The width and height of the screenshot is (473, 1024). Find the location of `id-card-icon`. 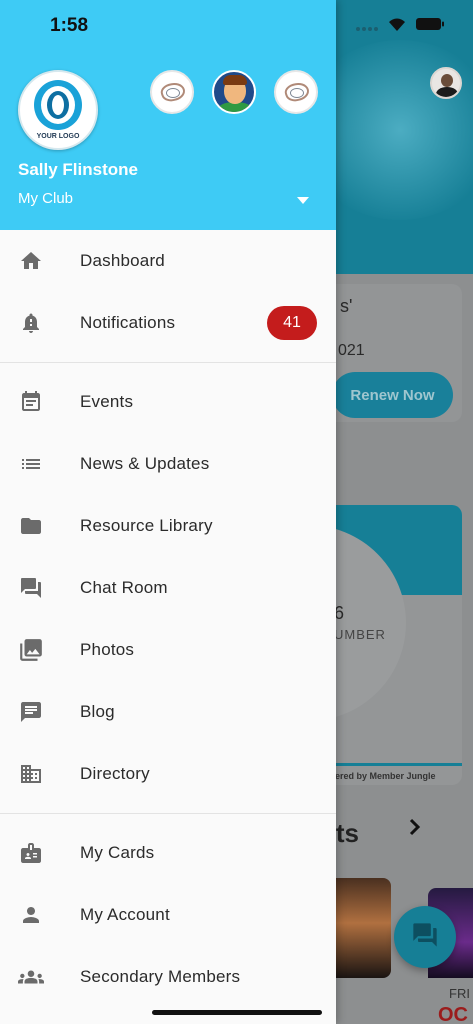

id-card-icon is located at coordinates (31, 853).